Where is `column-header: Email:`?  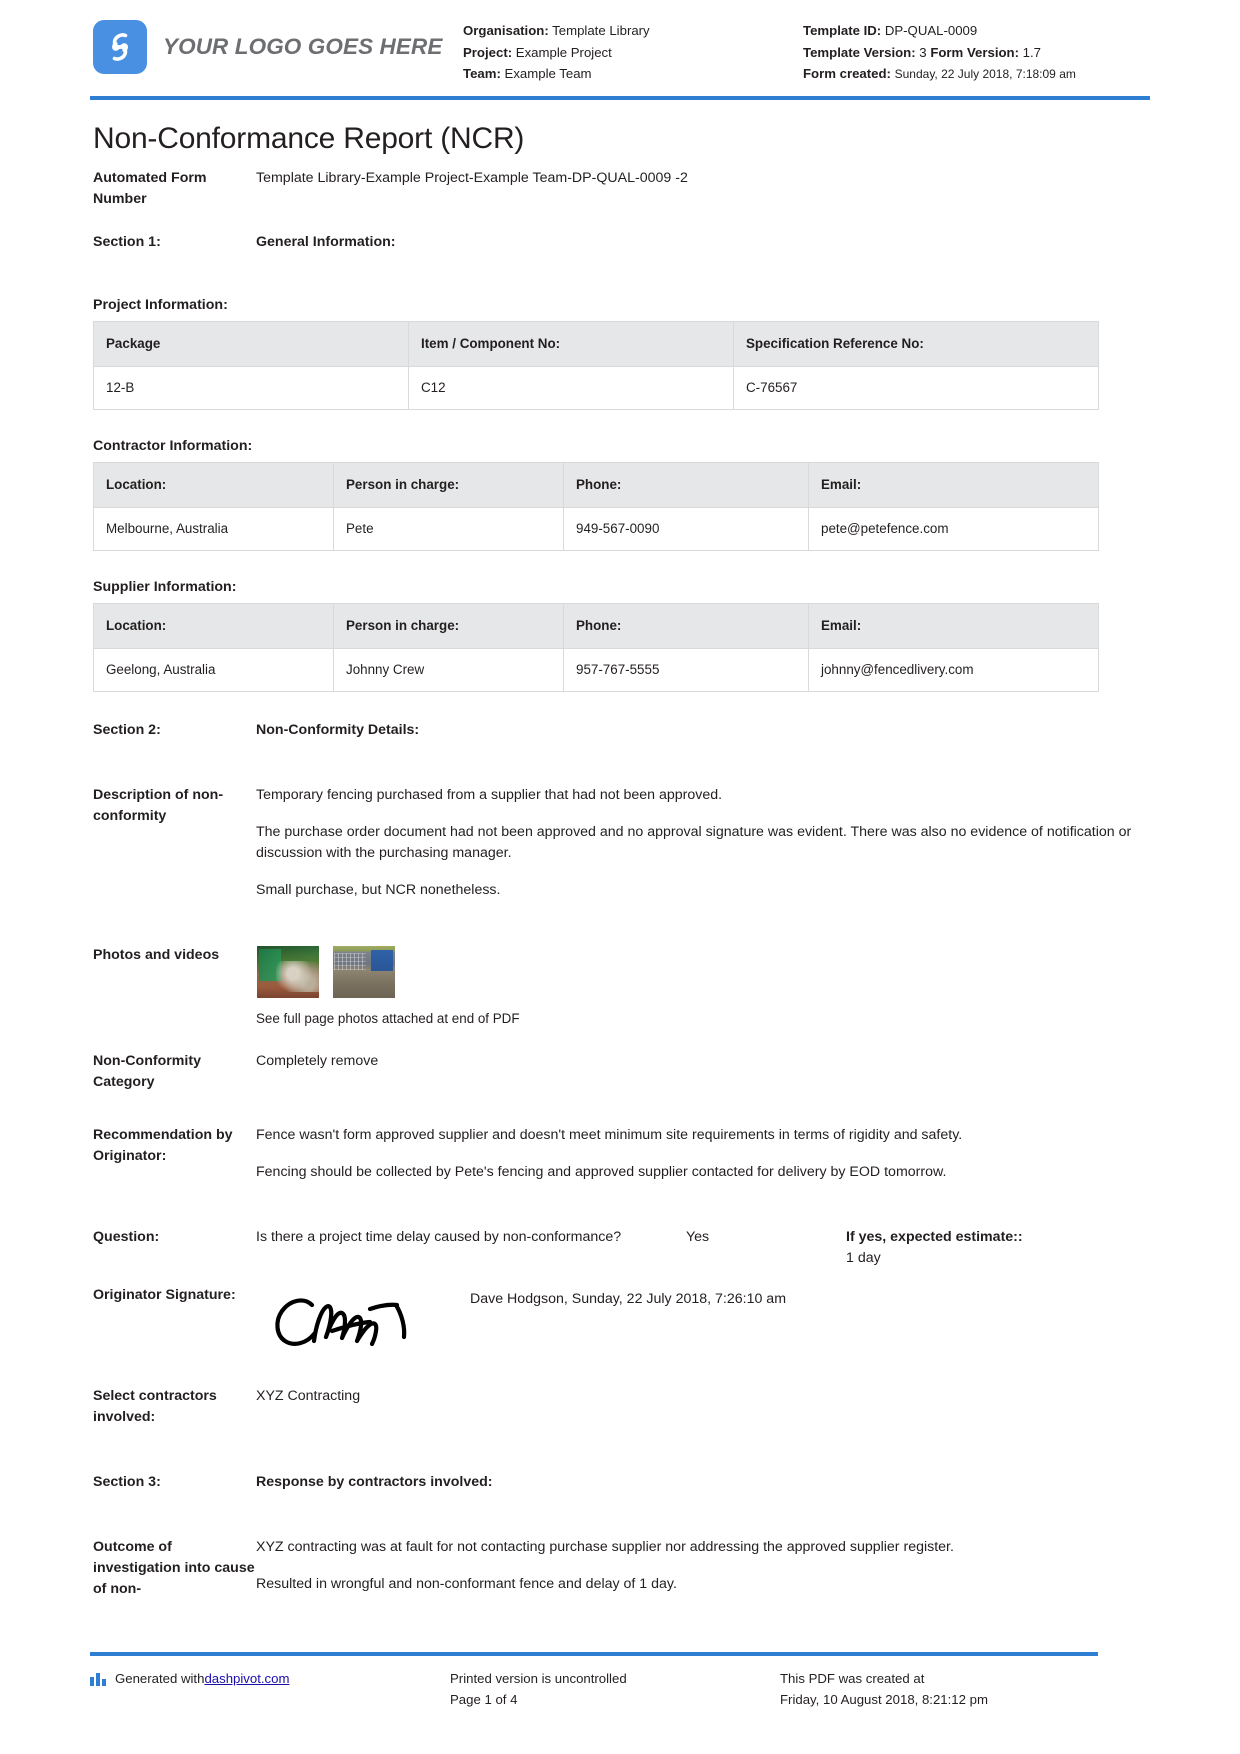
column-header: Email: is located at coordinates (953, 484).